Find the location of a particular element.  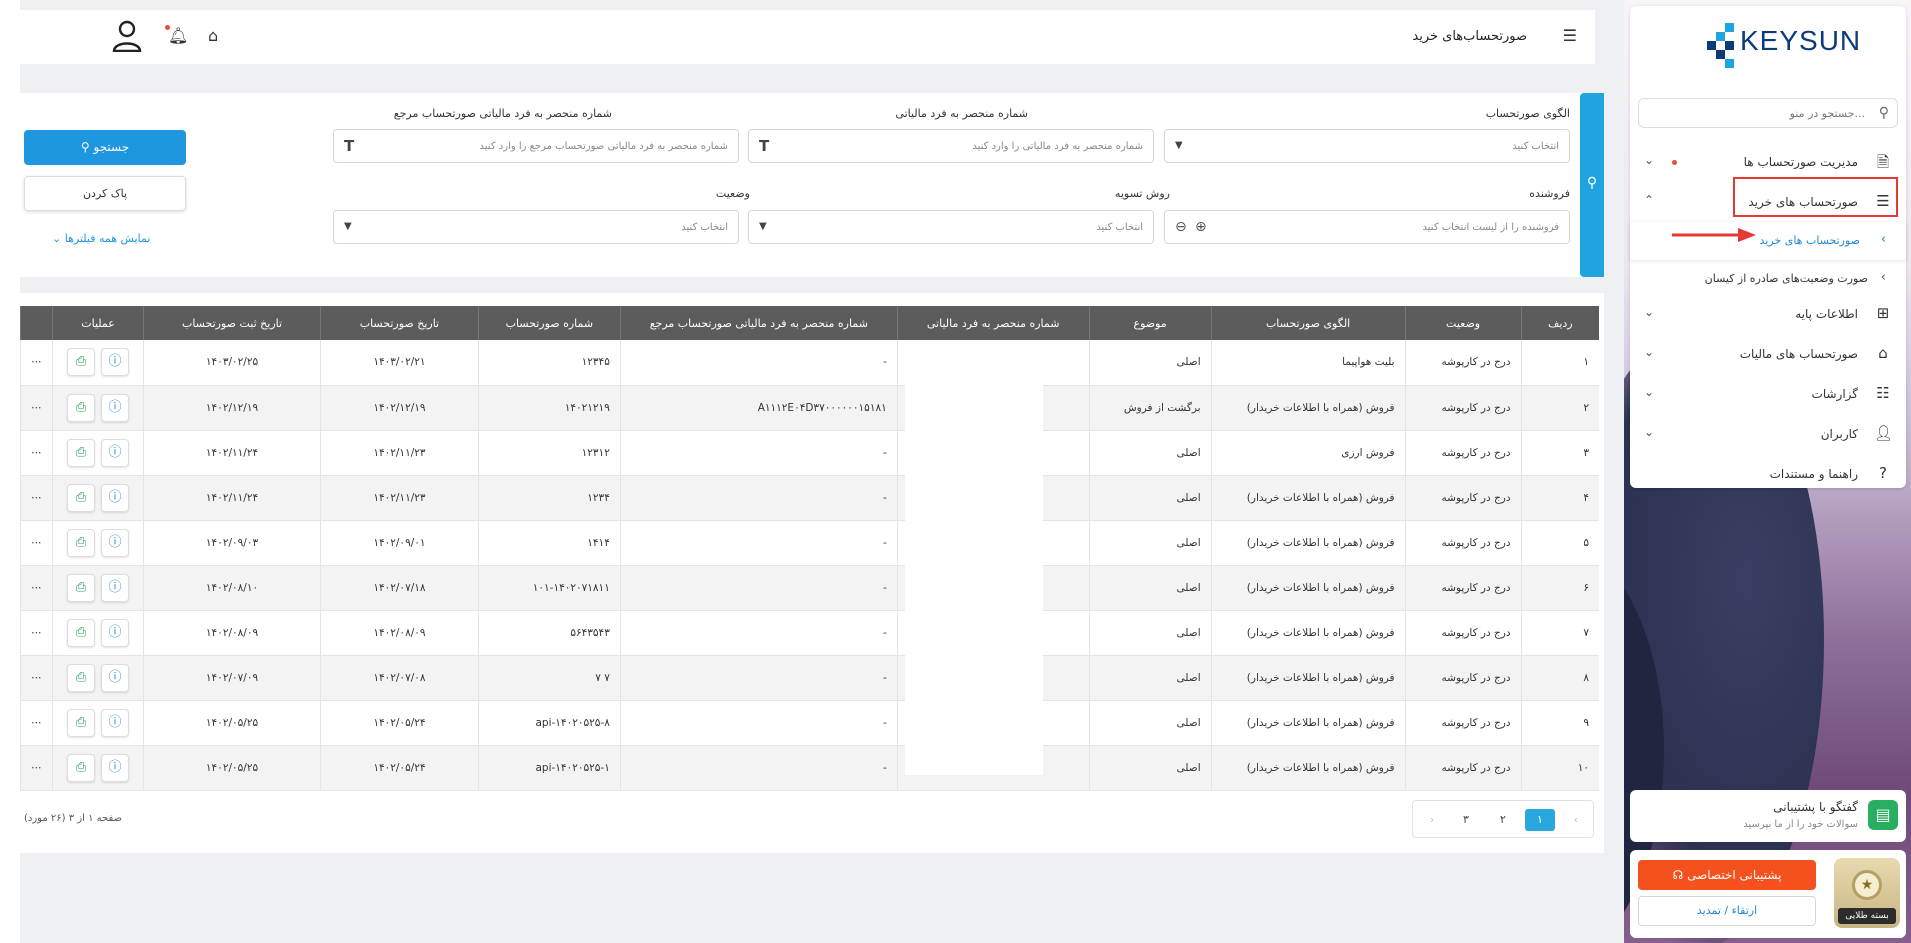

home-icon: ⌂ is located at coordinates (213, 35).